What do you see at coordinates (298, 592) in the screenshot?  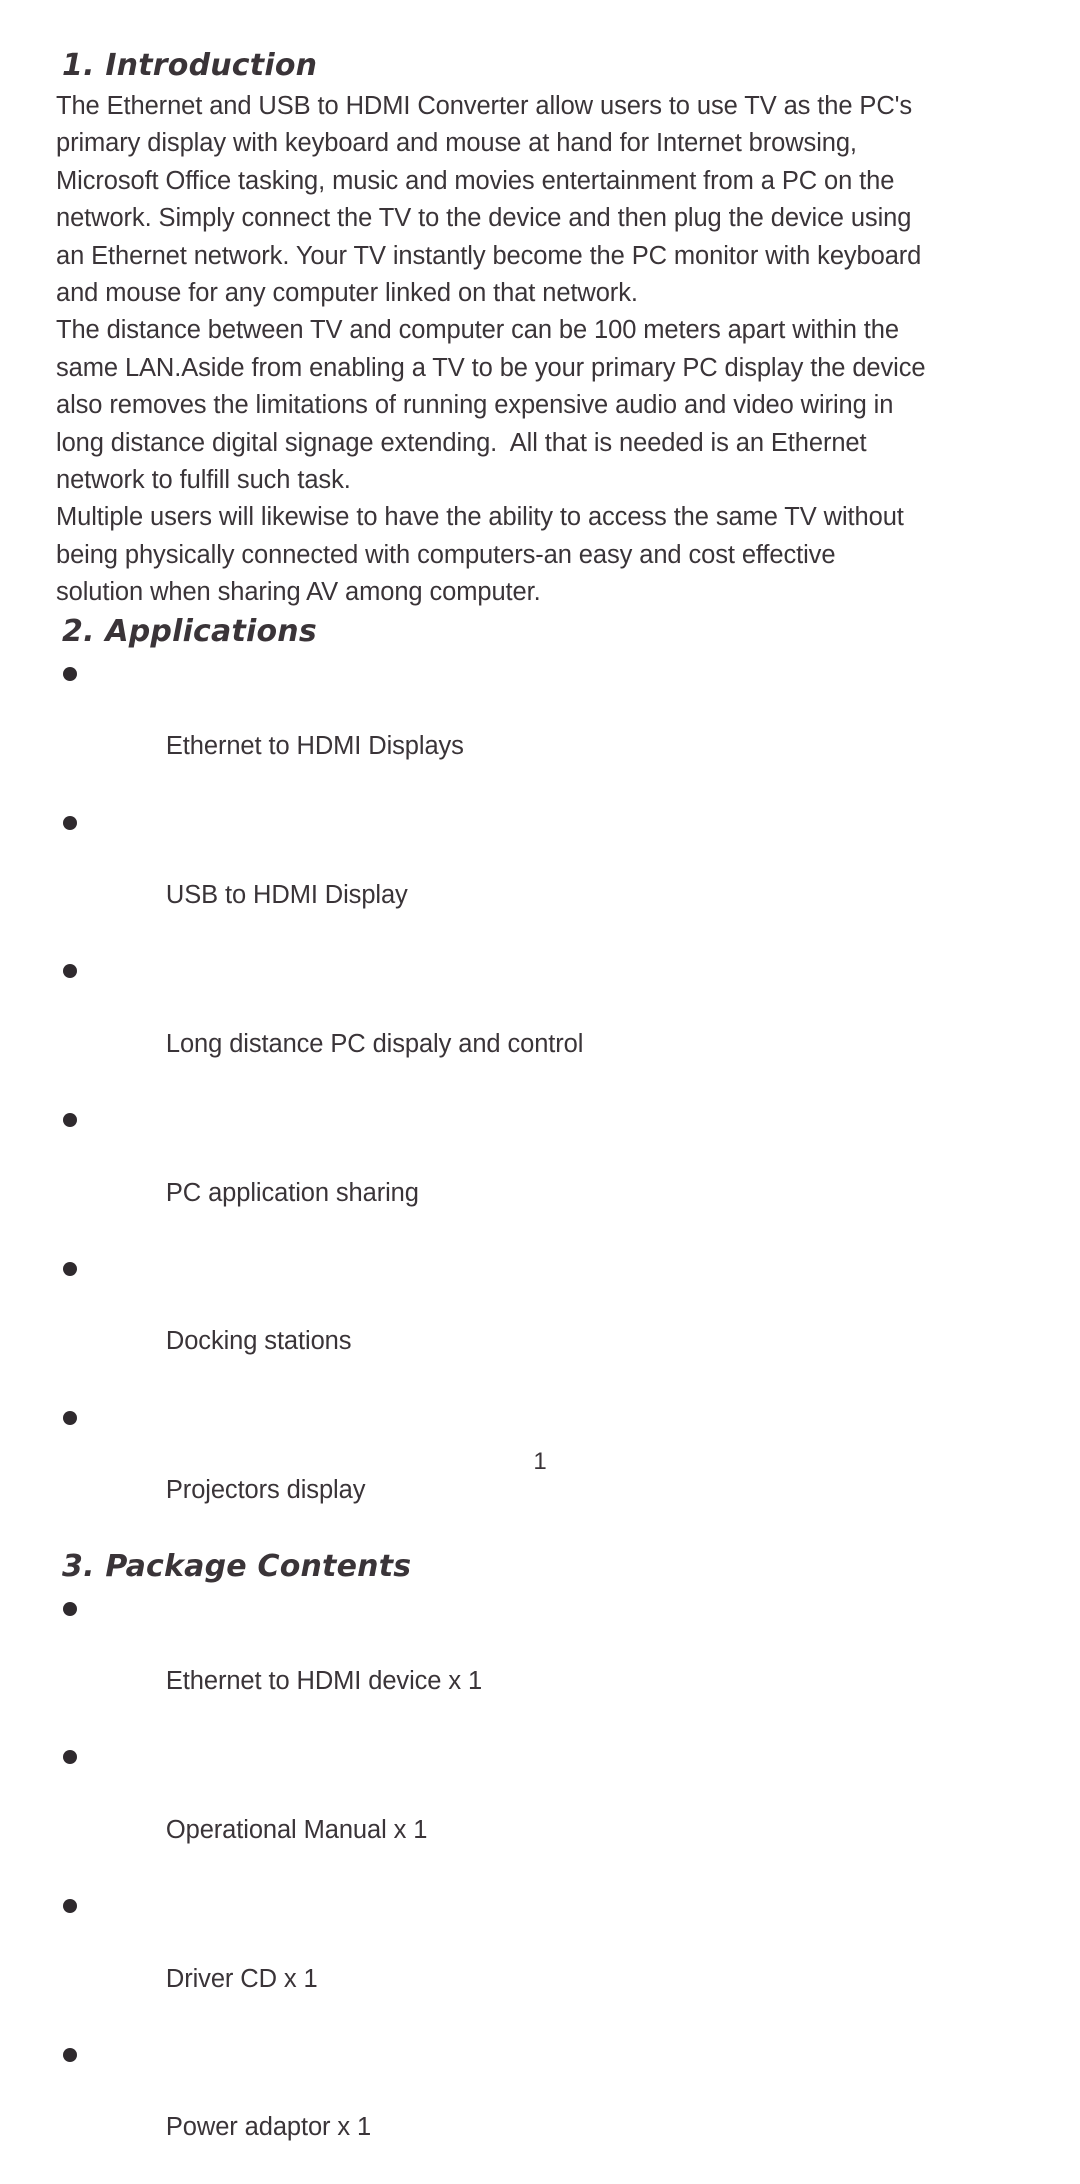 I see `body-line: solution when sharing AV among computer.` at bounding box center [298, 592].